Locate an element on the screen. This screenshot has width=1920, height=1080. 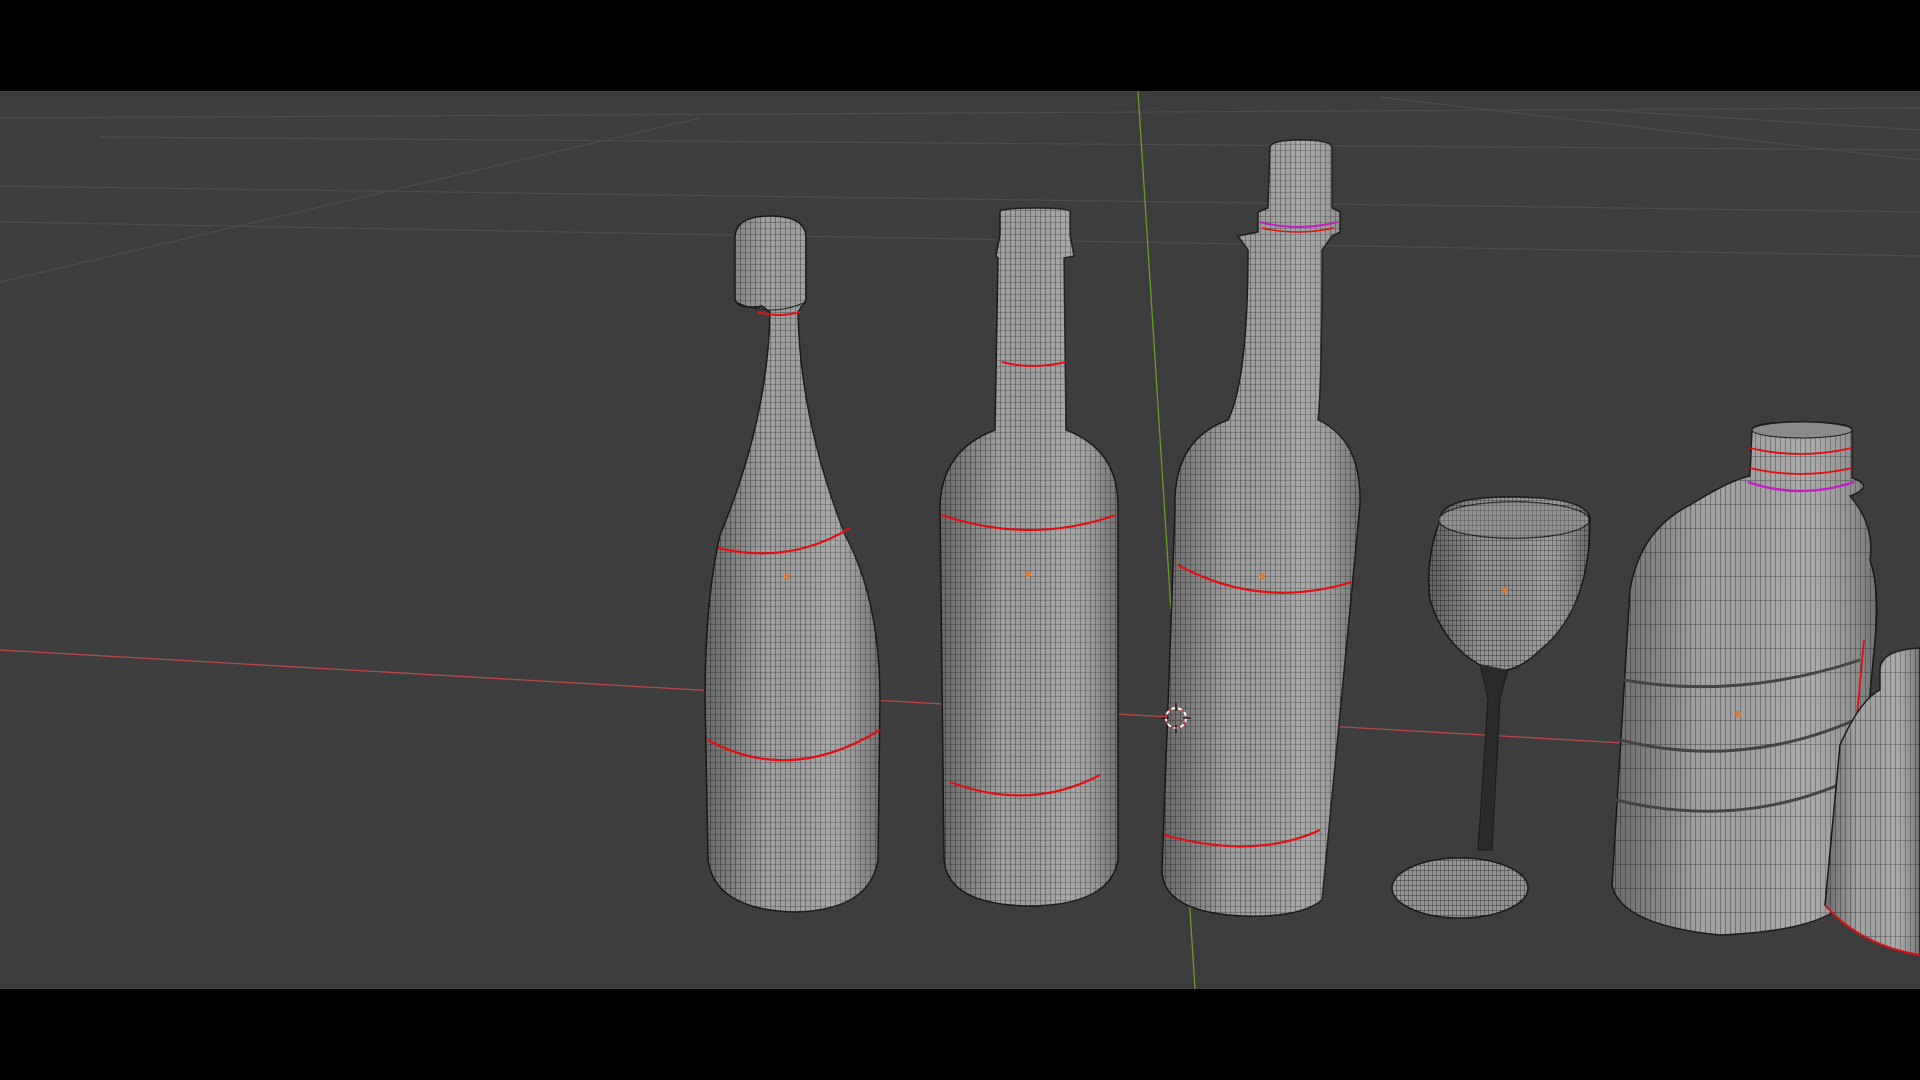
letterbox-bottom is located at coordinates (960, 1034).